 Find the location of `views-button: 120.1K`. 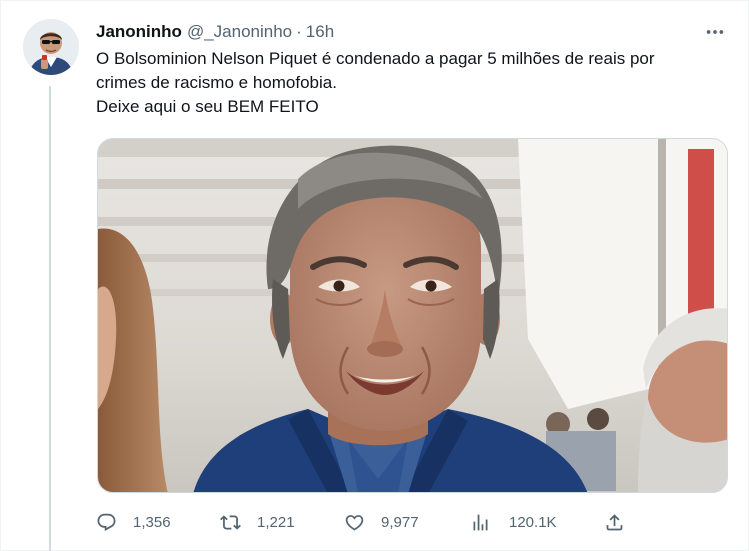

views-button: 120.1K is located at coordinates (513, 522).